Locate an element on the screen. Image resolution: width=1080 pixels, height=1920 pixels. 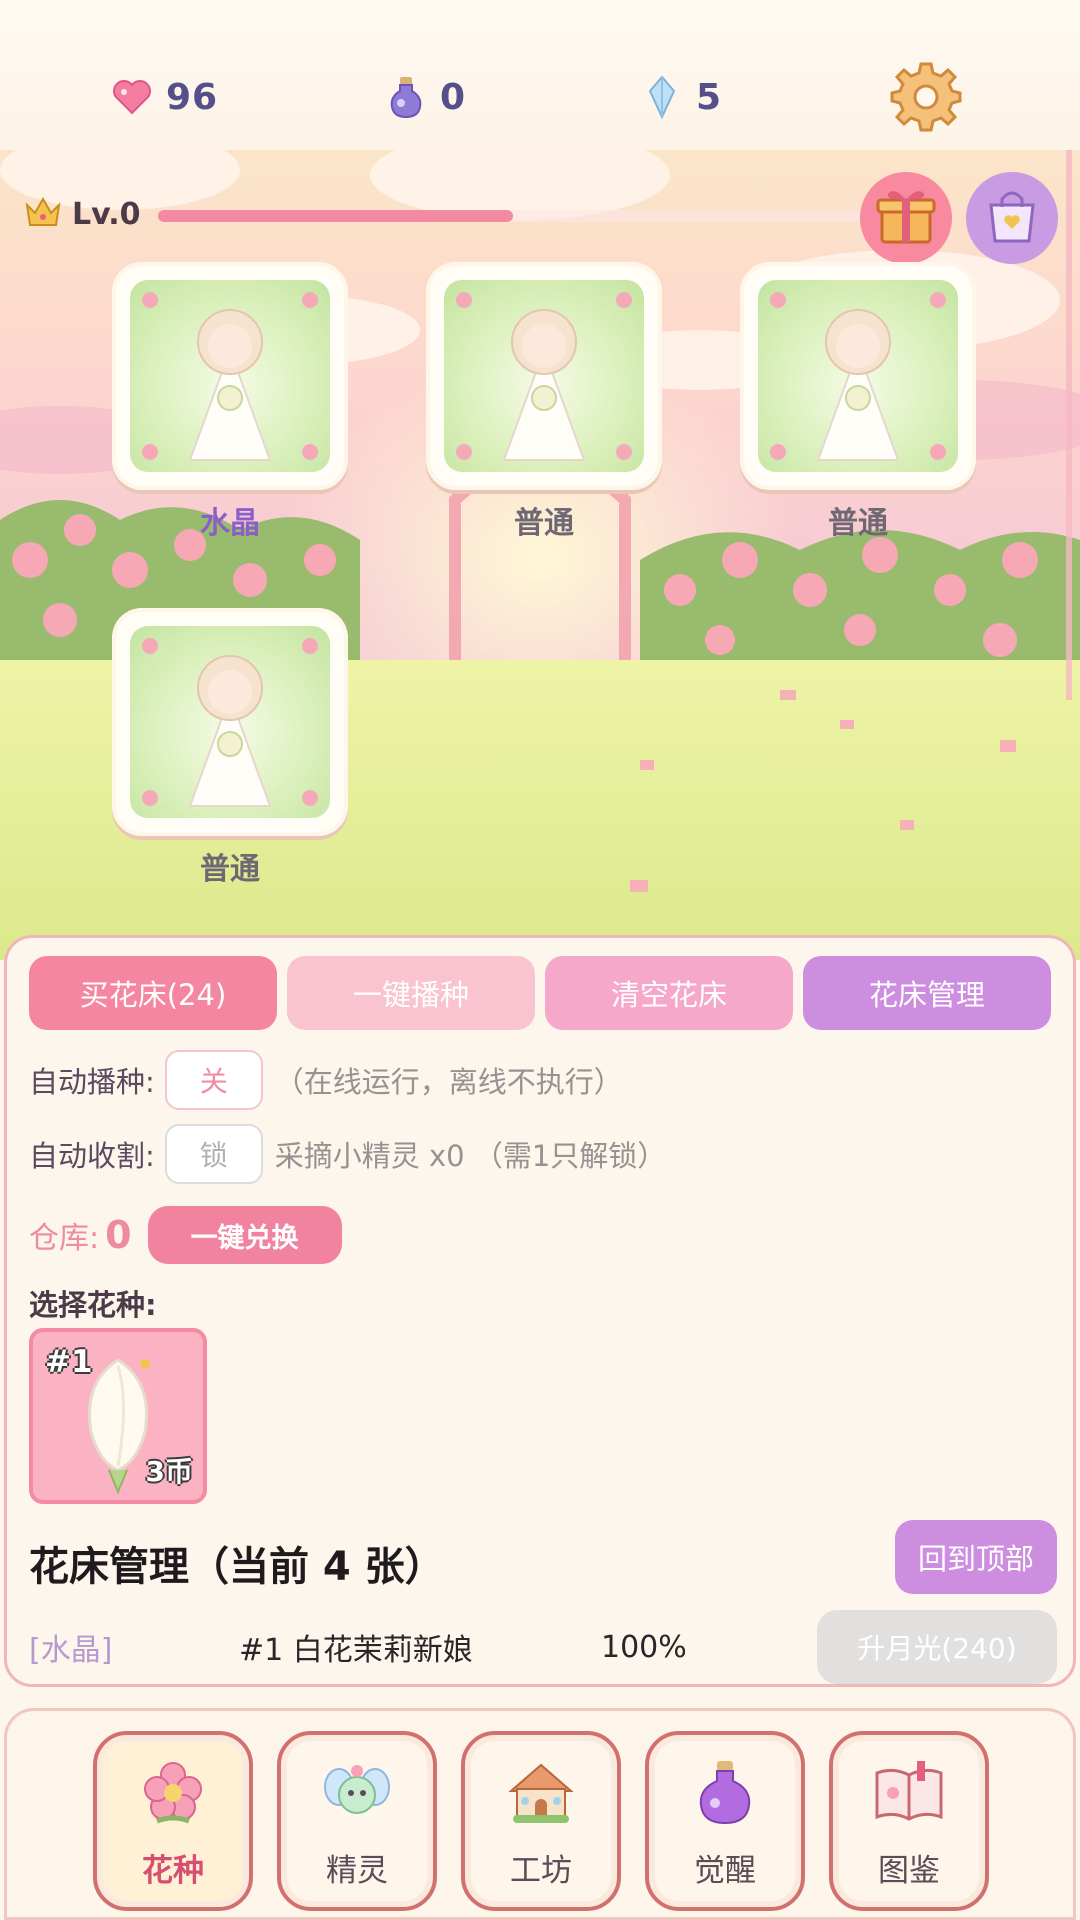
bed-flower-name: #1 白花茉莉新娘 is located at coordinates (356, 1650).